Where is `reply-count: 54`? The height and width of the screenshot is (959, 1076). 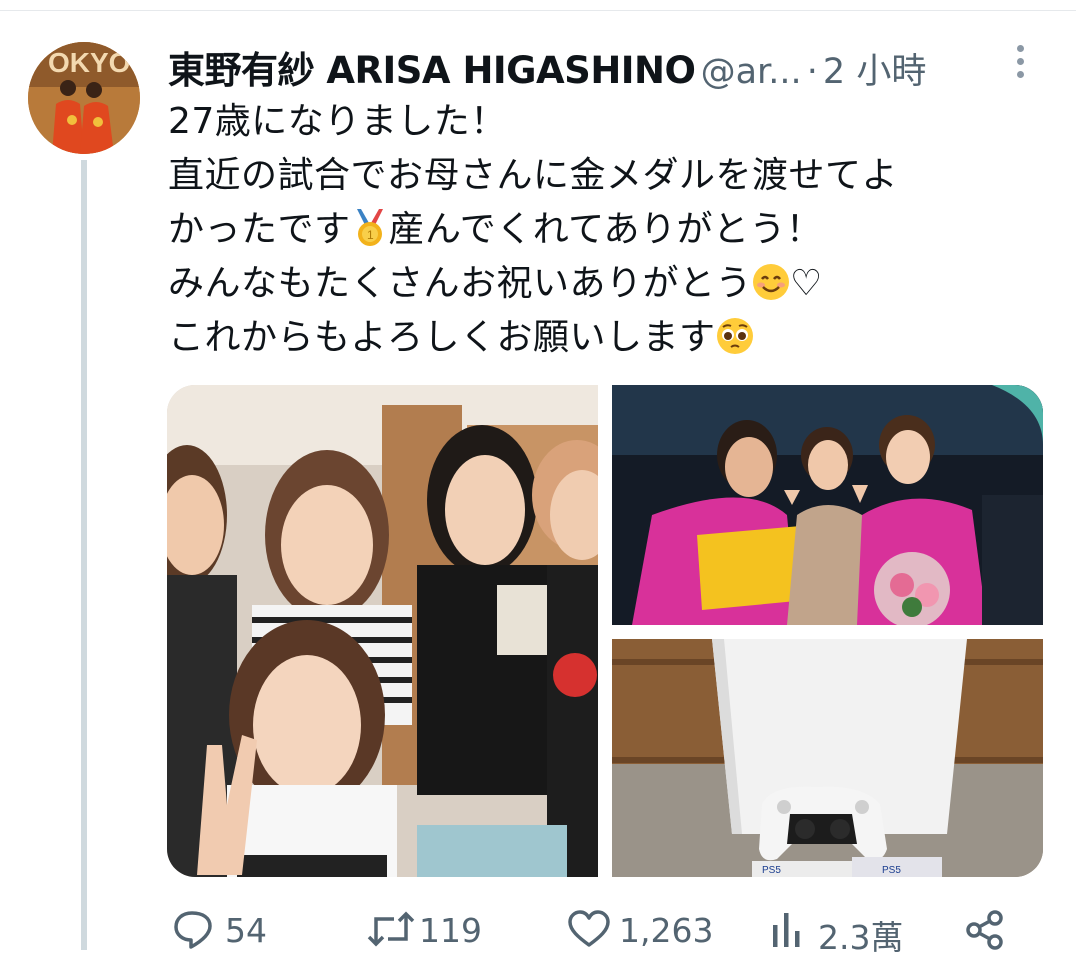 reply-count: 54 is located at coordinates (246, 930).